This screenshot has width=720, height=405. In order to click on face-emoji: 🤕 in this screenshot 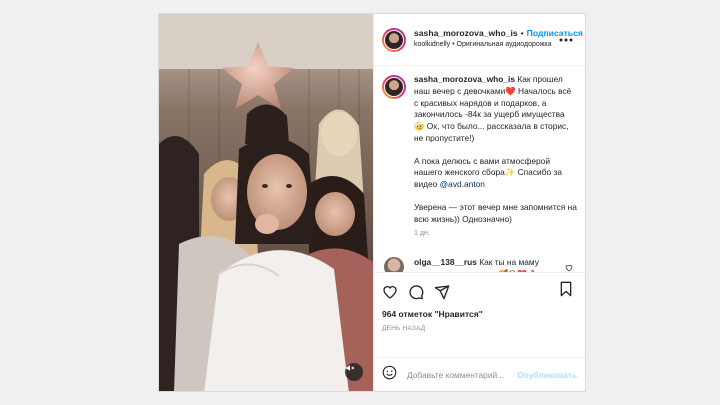, I will do `click(419, 126)`.